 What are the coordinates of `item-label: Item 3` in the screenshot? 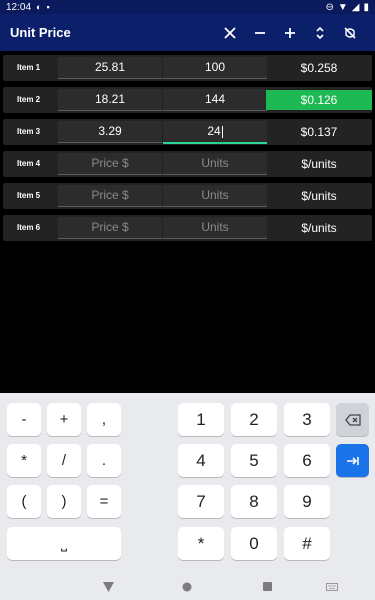 It's located at (29, 131).